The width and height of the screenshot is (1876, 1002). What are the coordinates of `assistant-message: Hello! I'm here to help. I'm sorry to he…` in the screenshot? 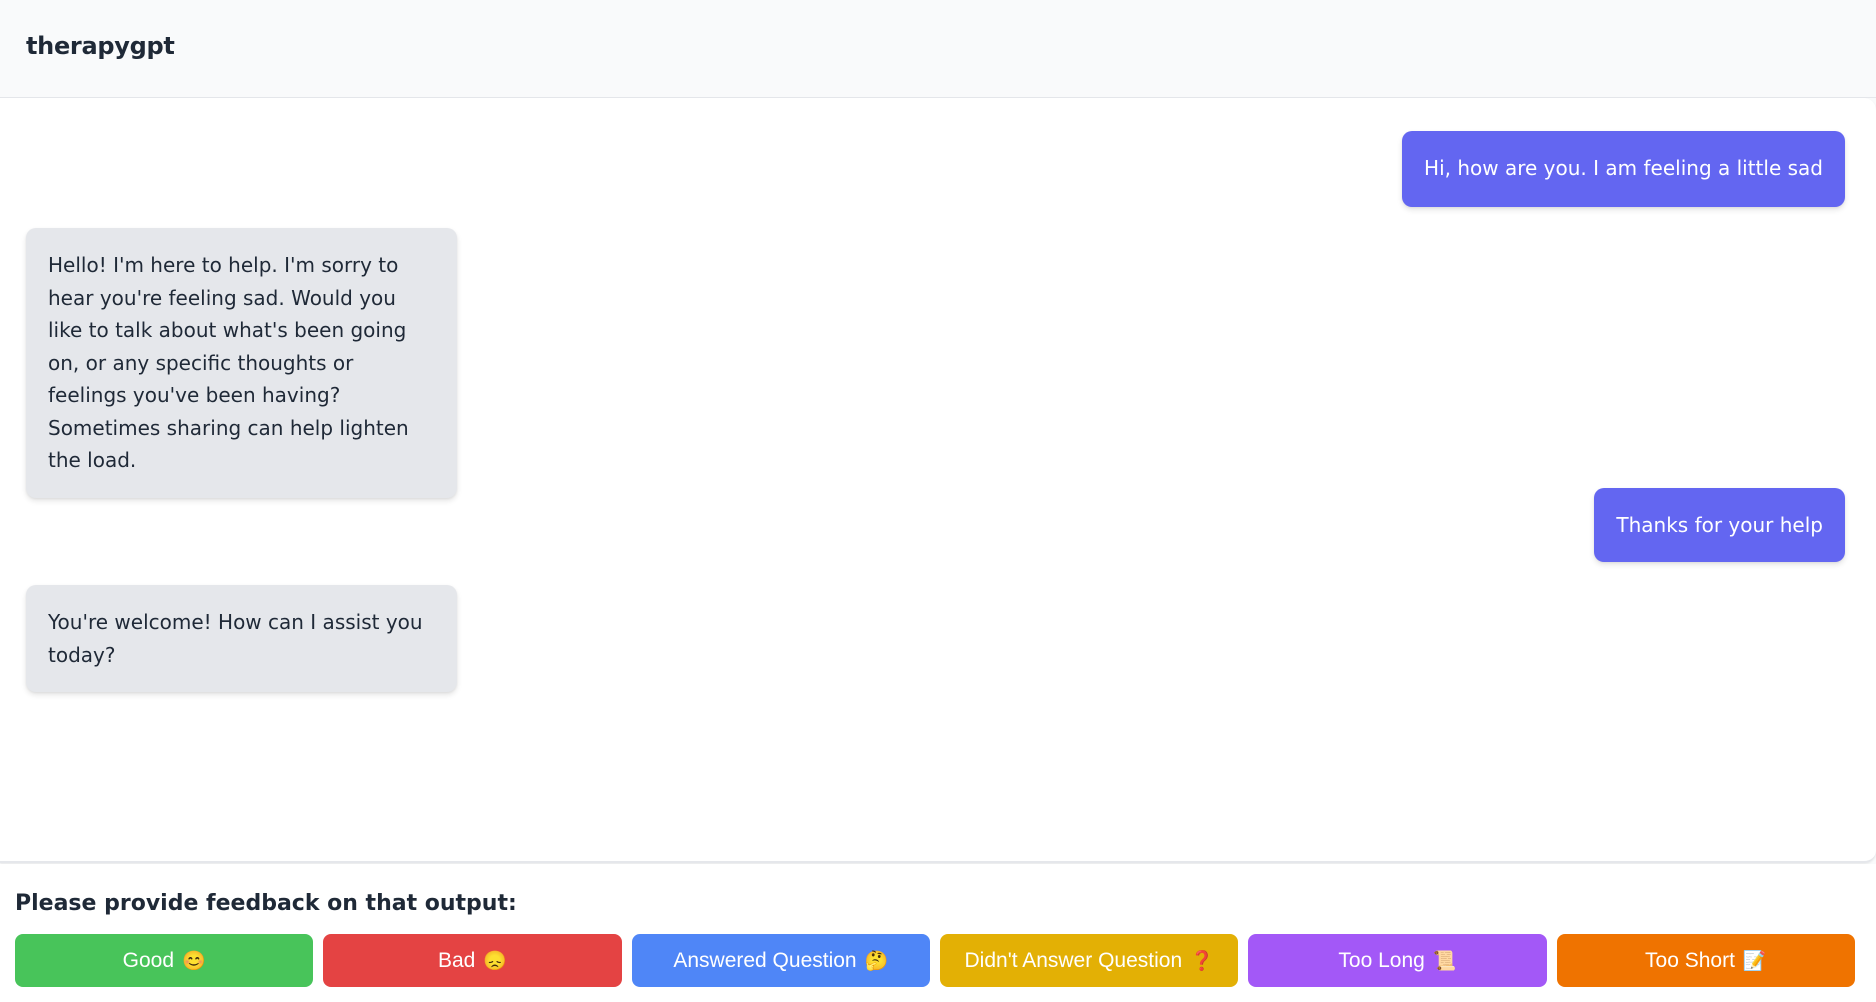 It's located at (241, 363).